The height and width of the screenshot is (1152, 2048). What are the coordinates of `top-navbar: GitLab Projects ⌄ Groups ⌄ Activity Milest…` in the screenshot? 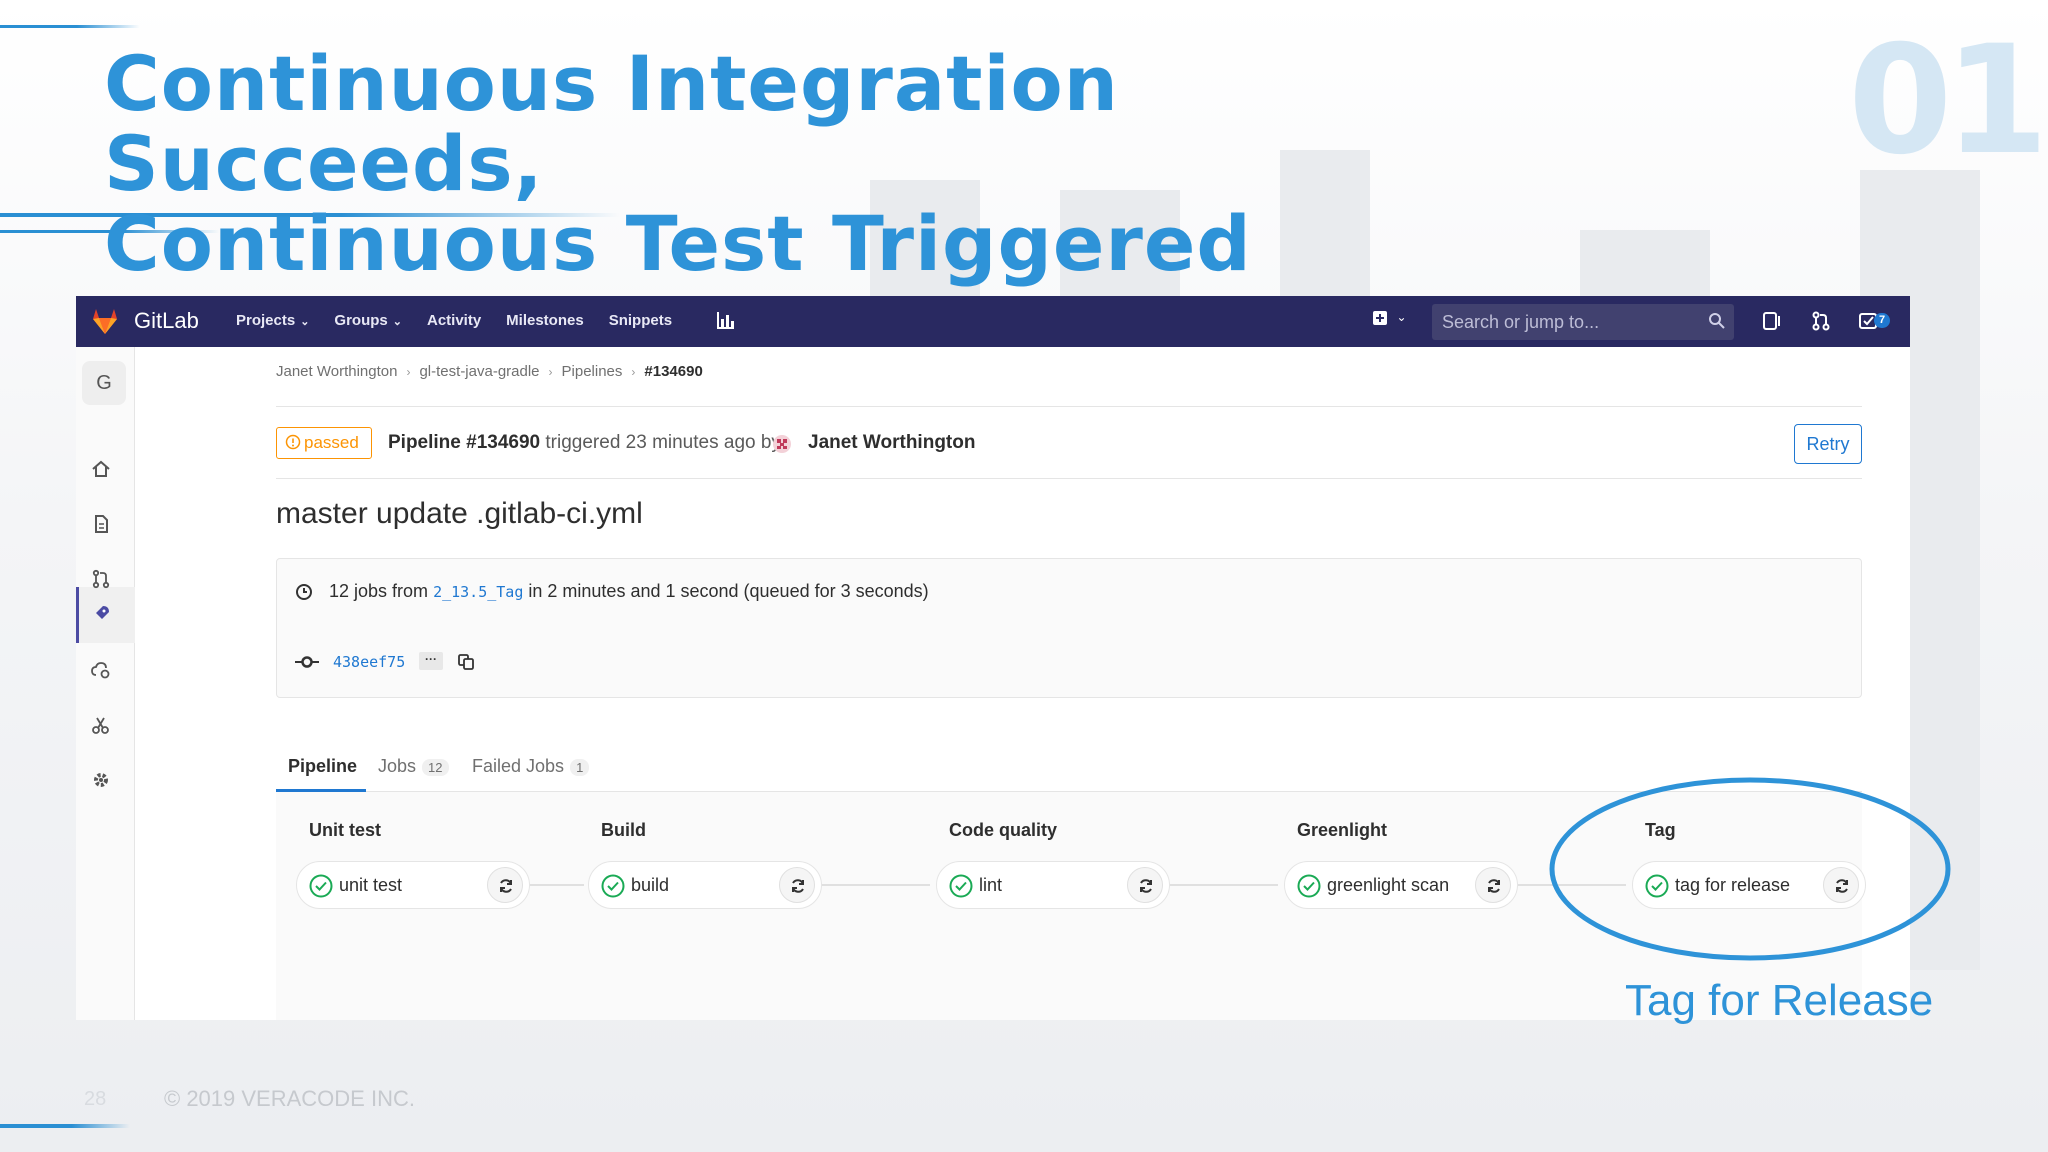 It's located at (993, 321).